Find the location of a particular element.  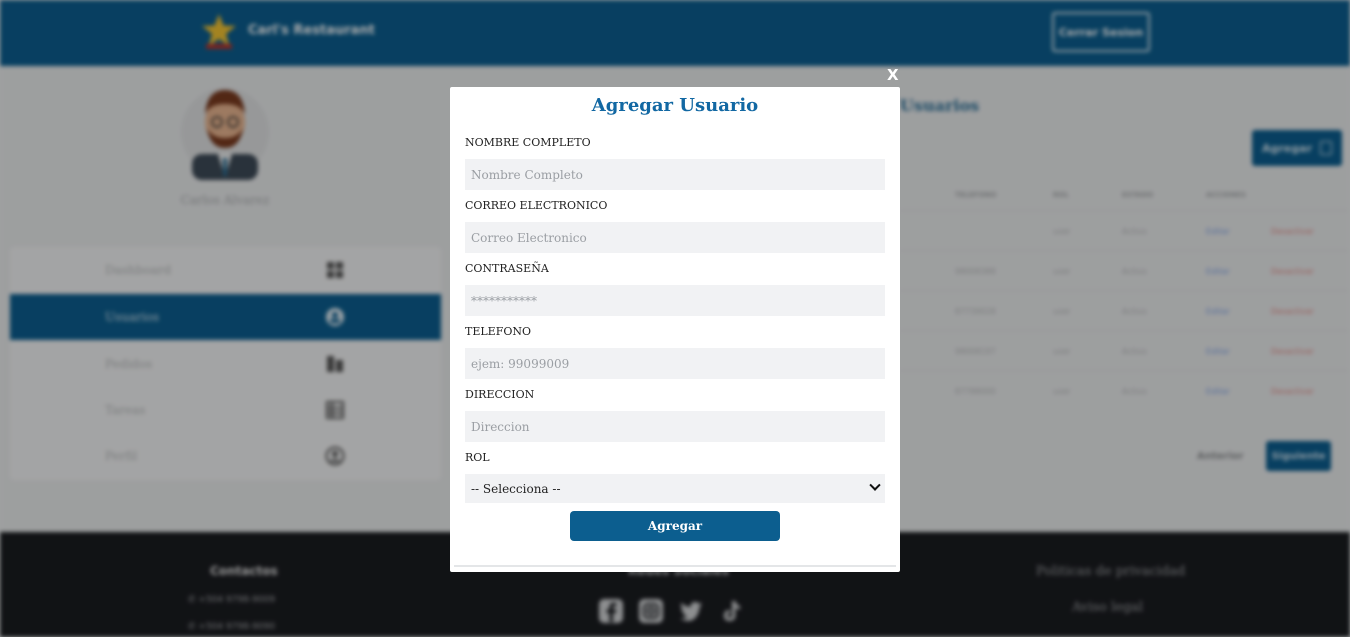

rol-selected-value: -- Selecciona -- is located at coordinates (516, 488).